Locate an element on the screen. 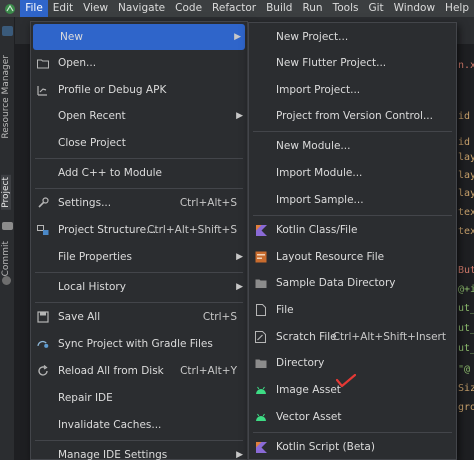 This screenshot has height=460, width=474. reload-icon is located at coordinates (43, 371).